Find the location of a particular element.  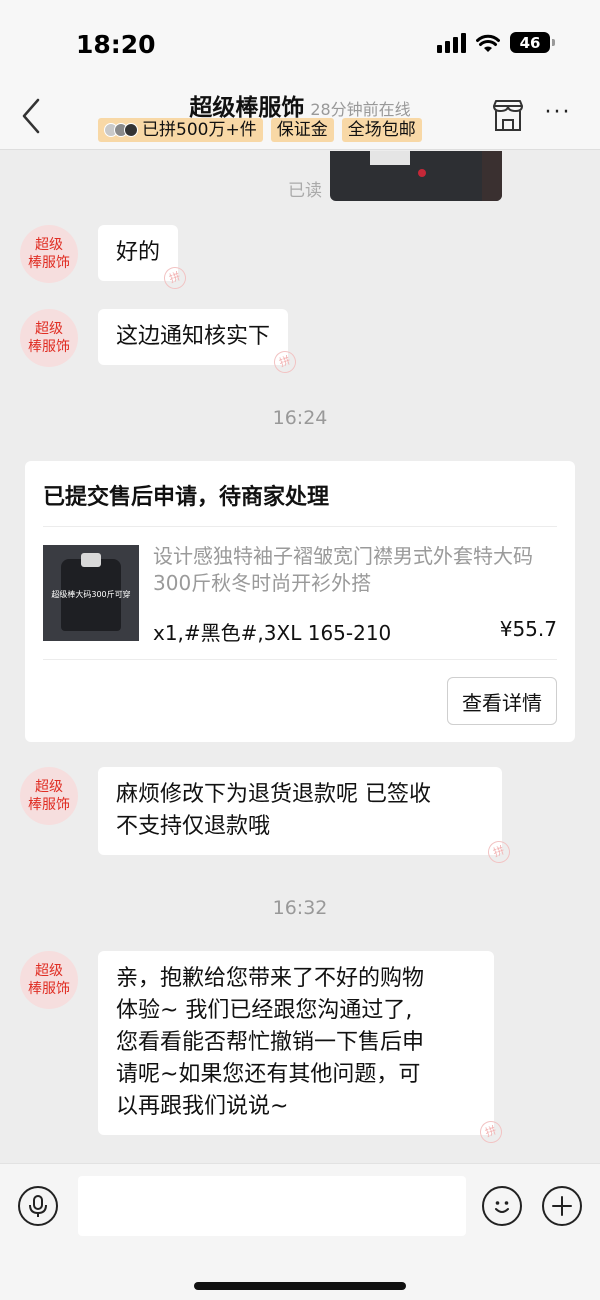

more-actions-button is located at coordinates (562, 1206).